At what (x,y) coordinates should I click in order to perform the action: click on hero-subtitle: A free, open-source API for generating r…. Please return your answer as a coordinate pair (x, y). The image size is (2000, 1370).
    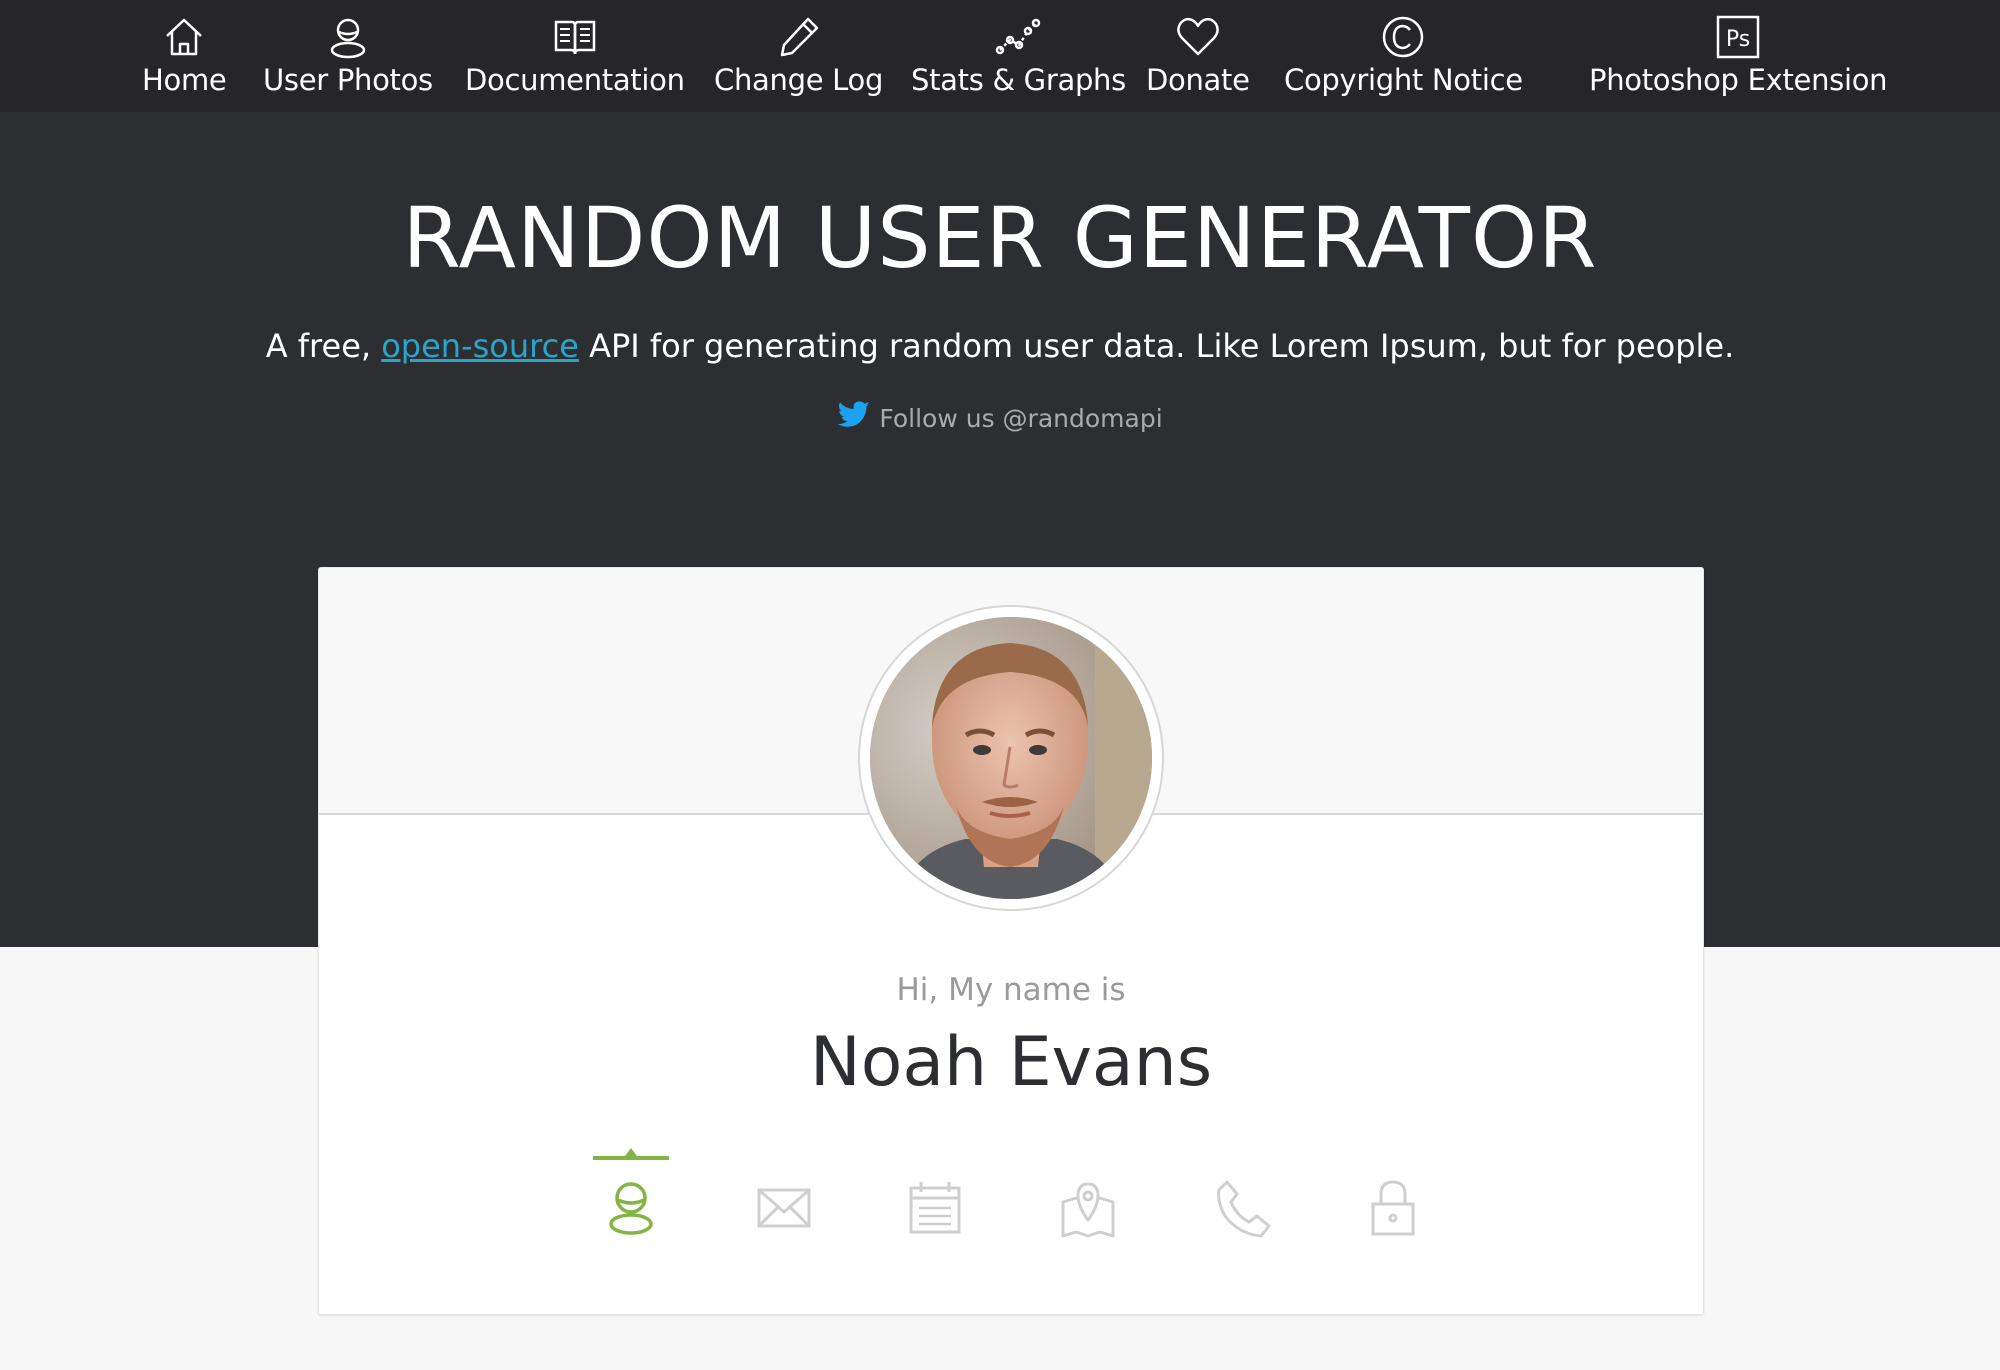
    Looking at the image, I should click on (1000, 346).